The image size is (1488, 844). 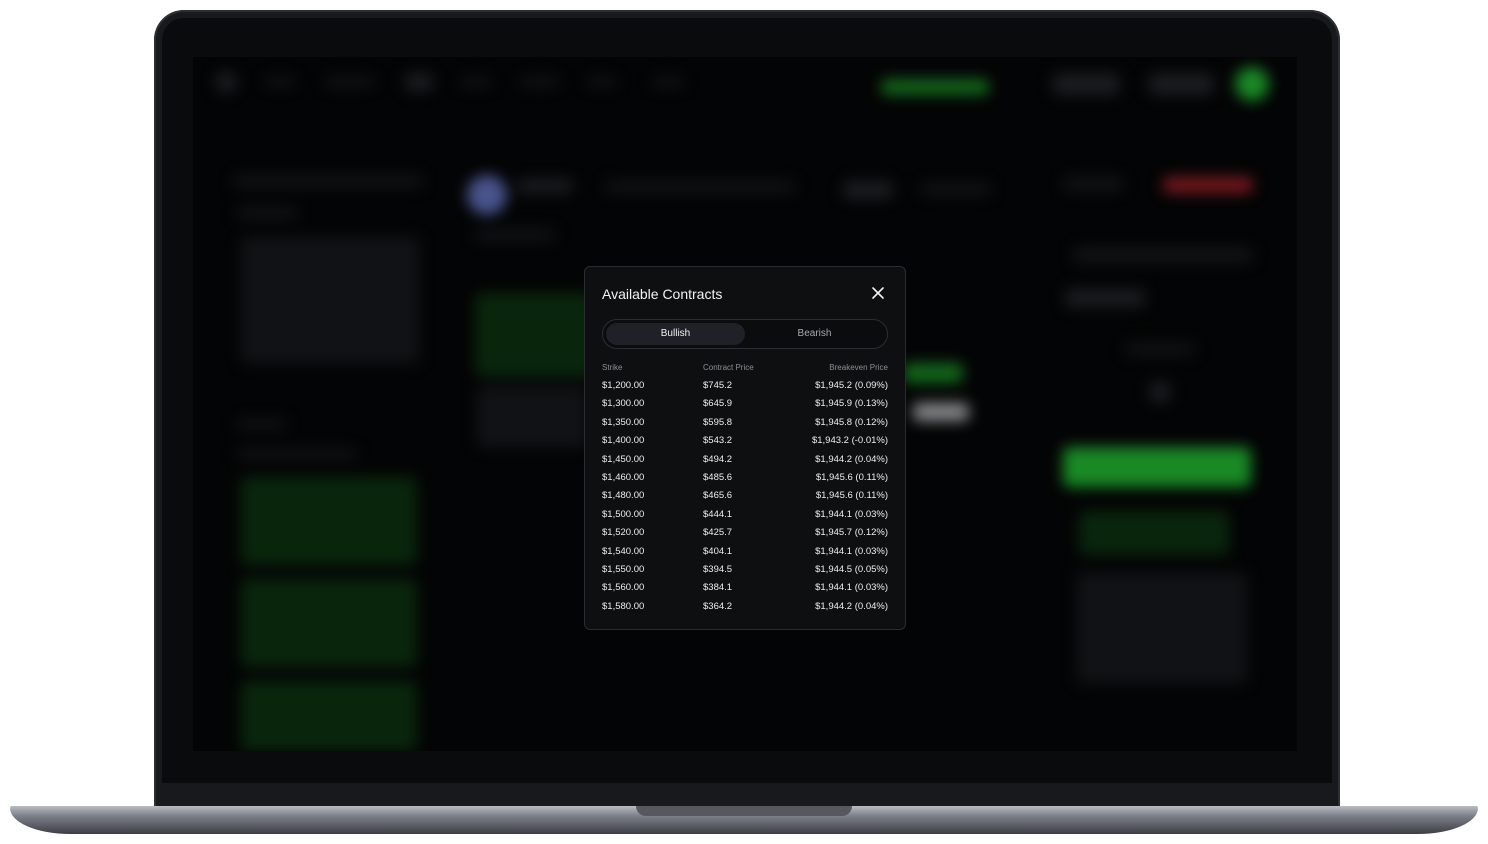 I want to click on column-header-strike: Strike, so click(x=612, y=367).